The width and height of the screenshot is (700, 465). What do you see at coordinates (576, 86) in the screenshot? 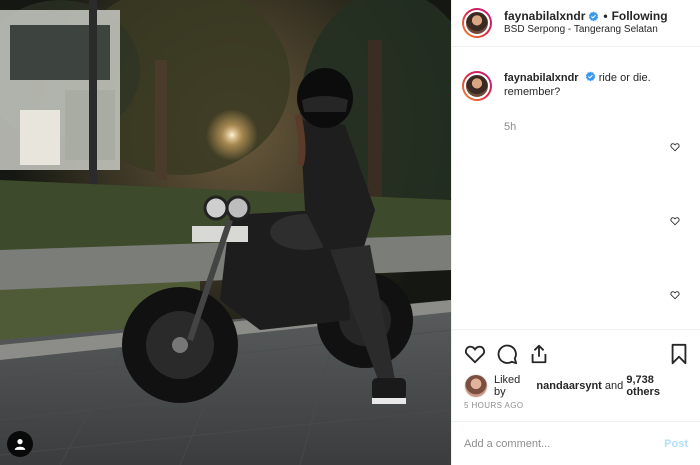
I see `caption: faynabilalxndr ride or die. remember?` at bounding box center [576, 86].